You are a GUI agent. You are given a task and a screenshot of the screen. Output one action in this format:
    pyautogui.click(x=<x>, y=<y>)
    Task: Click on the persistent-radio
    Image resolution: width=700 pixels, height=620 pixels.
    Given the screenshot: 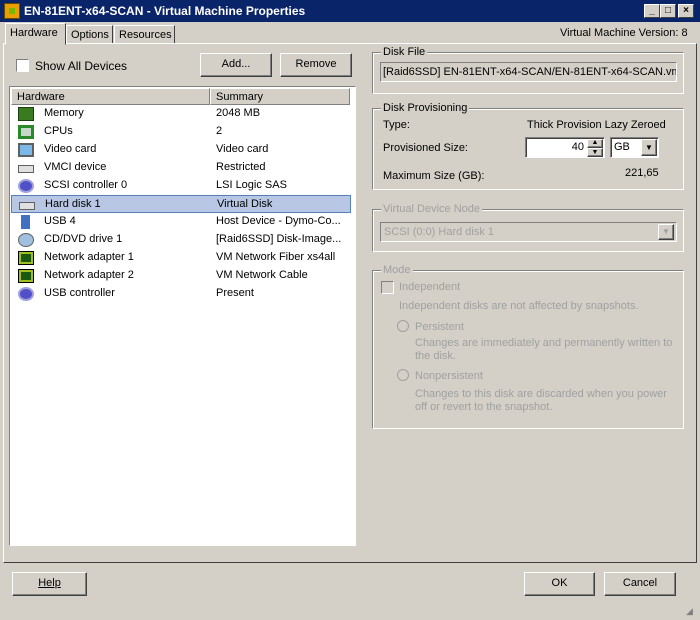 What is the action you would take?
    pyautogui.click(x=403, y=326)
    